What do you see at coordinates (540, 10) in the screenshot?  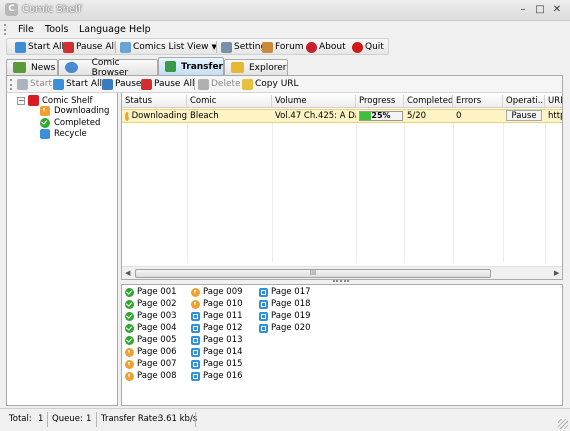 I see `maximize-button: □` at bounding box center [540, 10].